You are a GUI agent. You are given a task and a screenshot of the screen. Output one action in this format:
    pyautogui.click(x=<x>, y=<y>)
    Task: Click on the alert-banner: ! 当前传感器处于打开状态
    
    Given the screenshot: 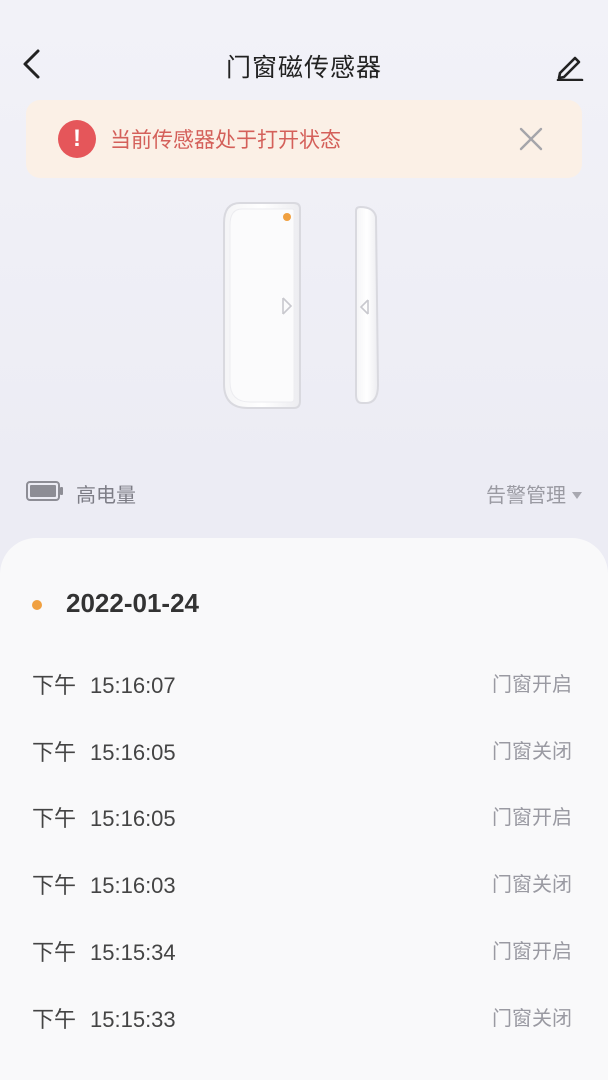 What is the action you would take?
    pyautogui.click(x=304, y=139)
    